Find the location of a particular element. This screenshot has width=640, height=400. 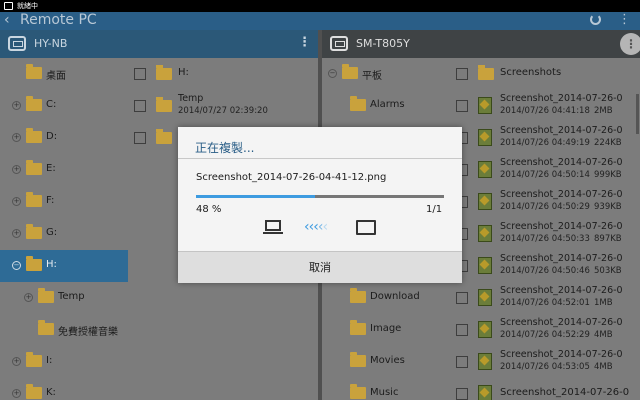

file-row: Screenshots is located at coordinates (545, 74).